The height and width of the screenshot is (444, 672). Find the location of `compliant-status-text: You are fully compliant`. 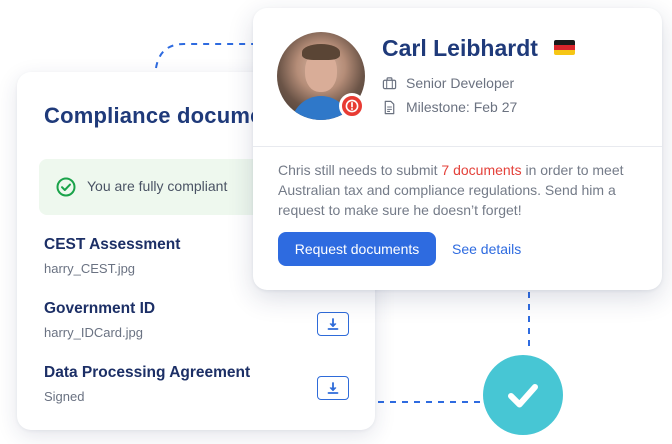

compliant-status-text: You are fully compliant is located at coordinates (157, 186).